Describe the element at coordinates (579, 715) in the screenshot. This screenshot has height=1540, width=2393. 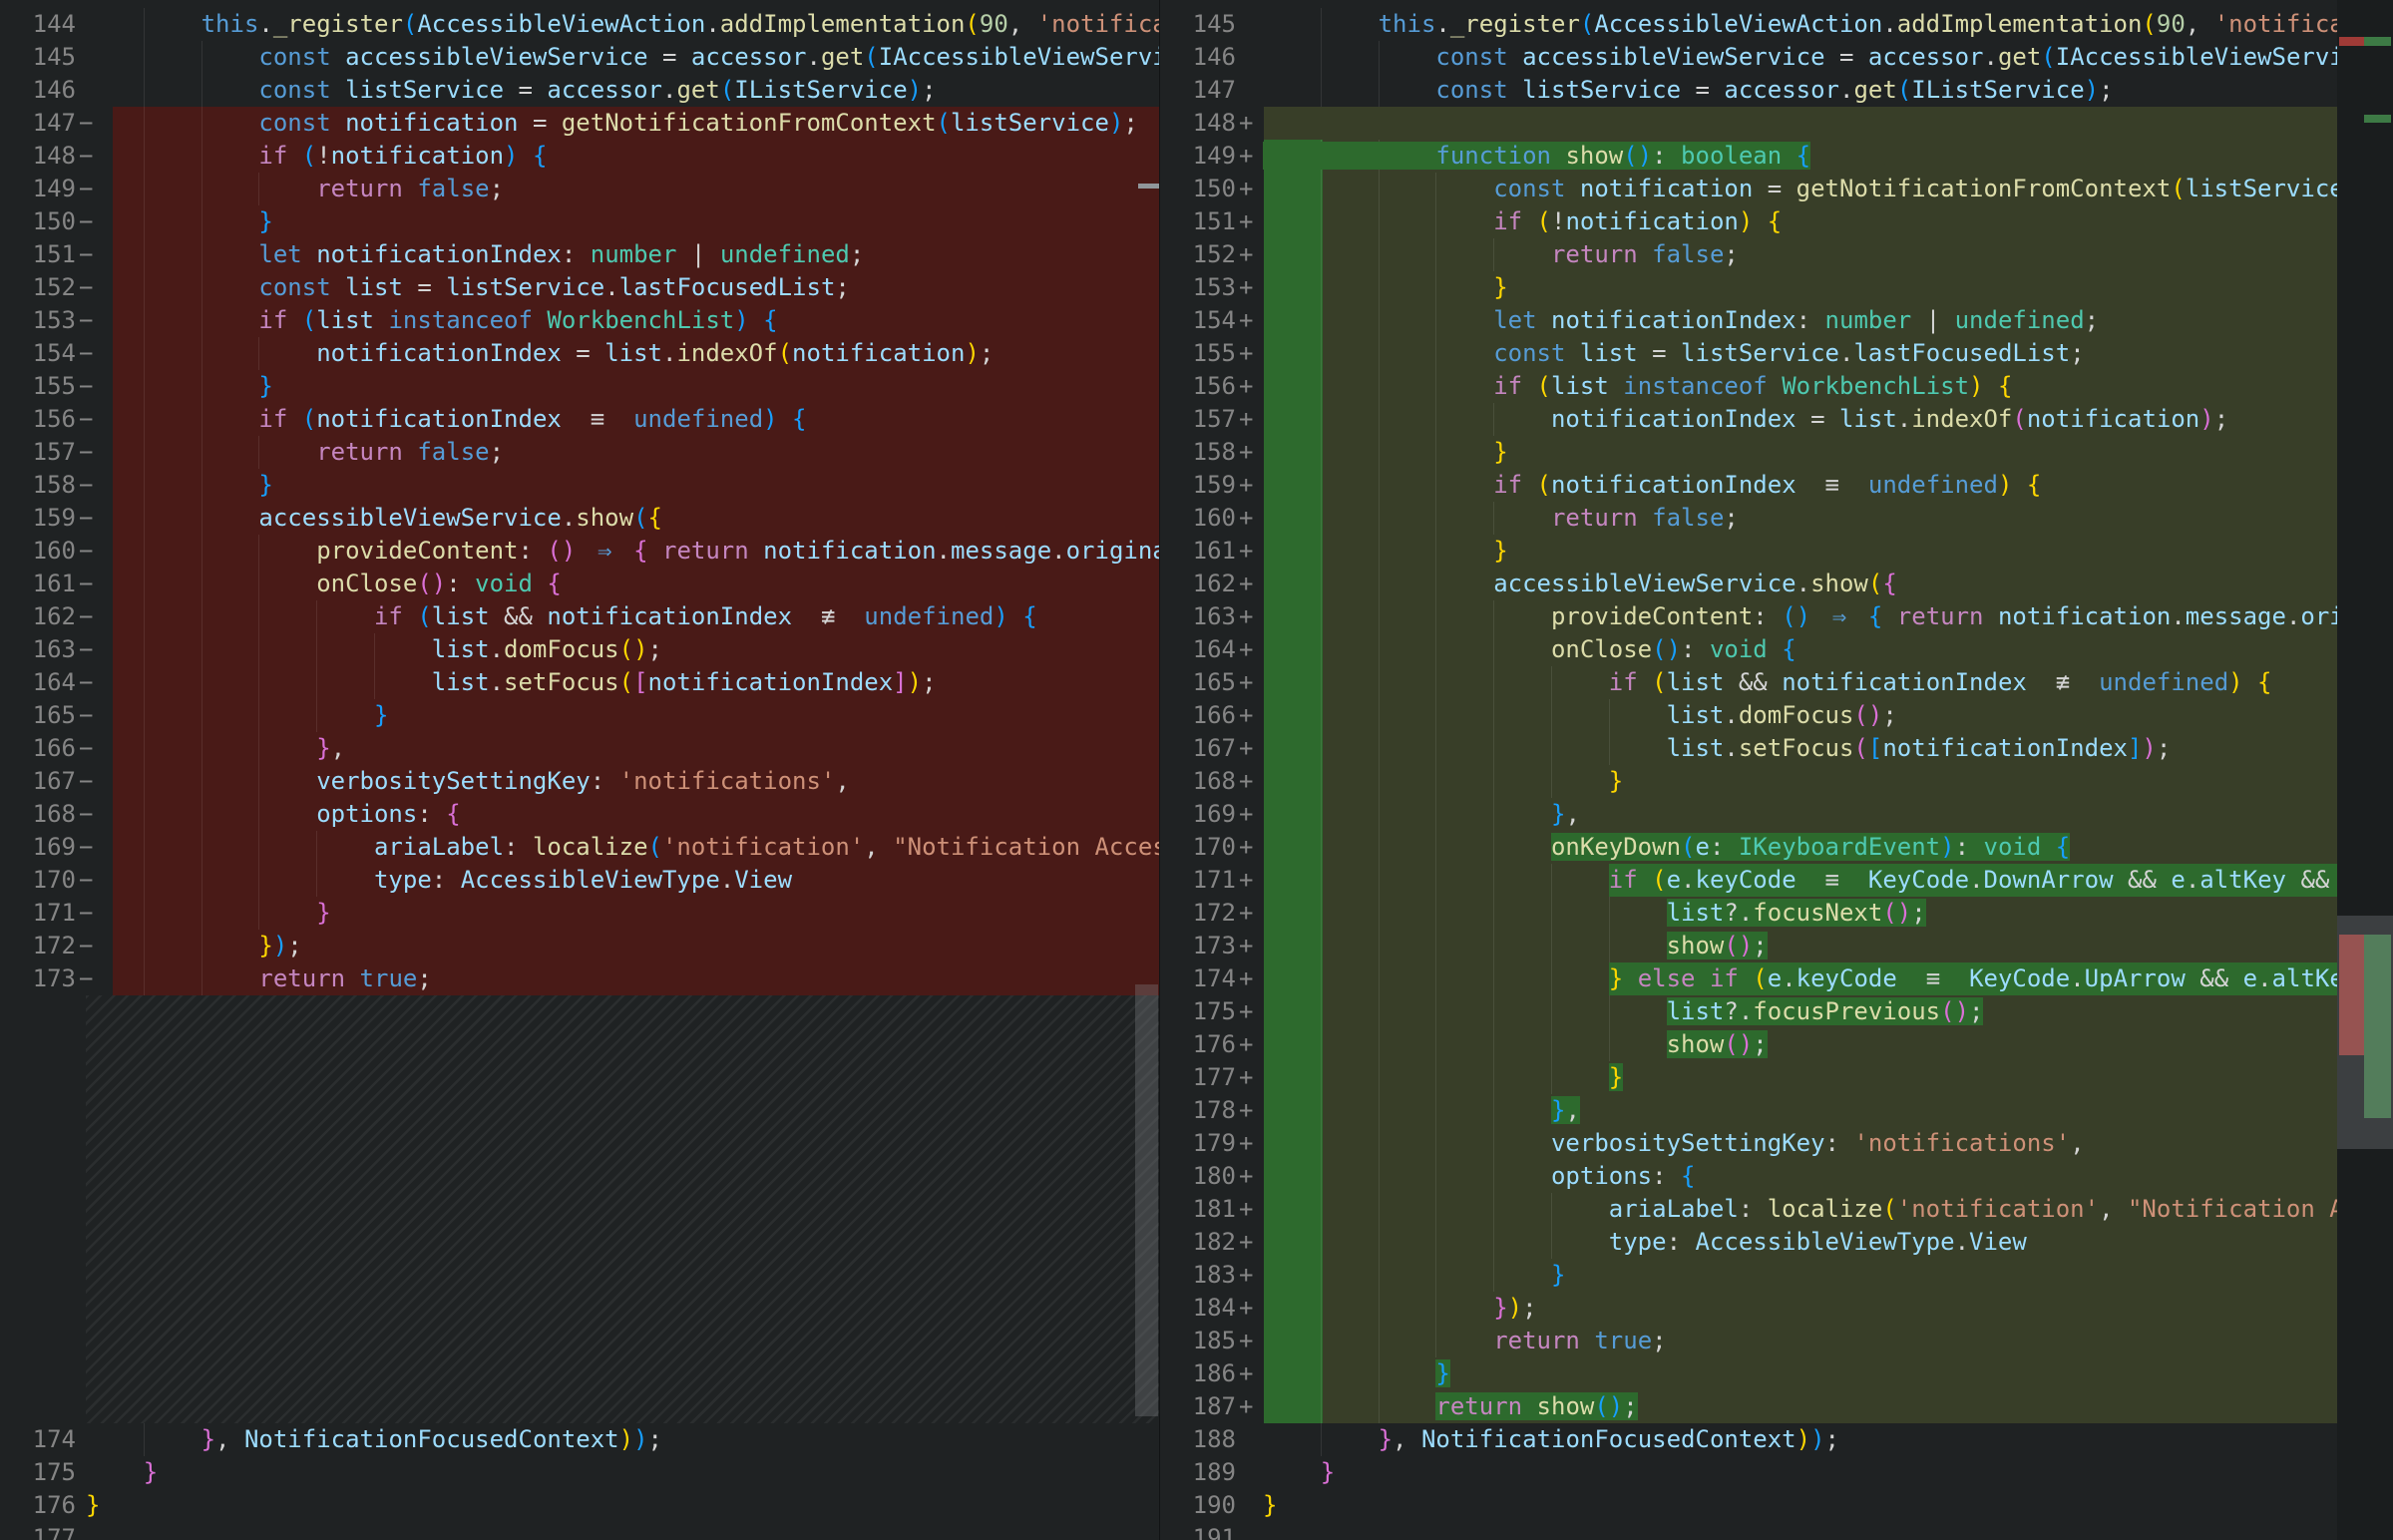
I see `code-line-165: 165− }` at that location.